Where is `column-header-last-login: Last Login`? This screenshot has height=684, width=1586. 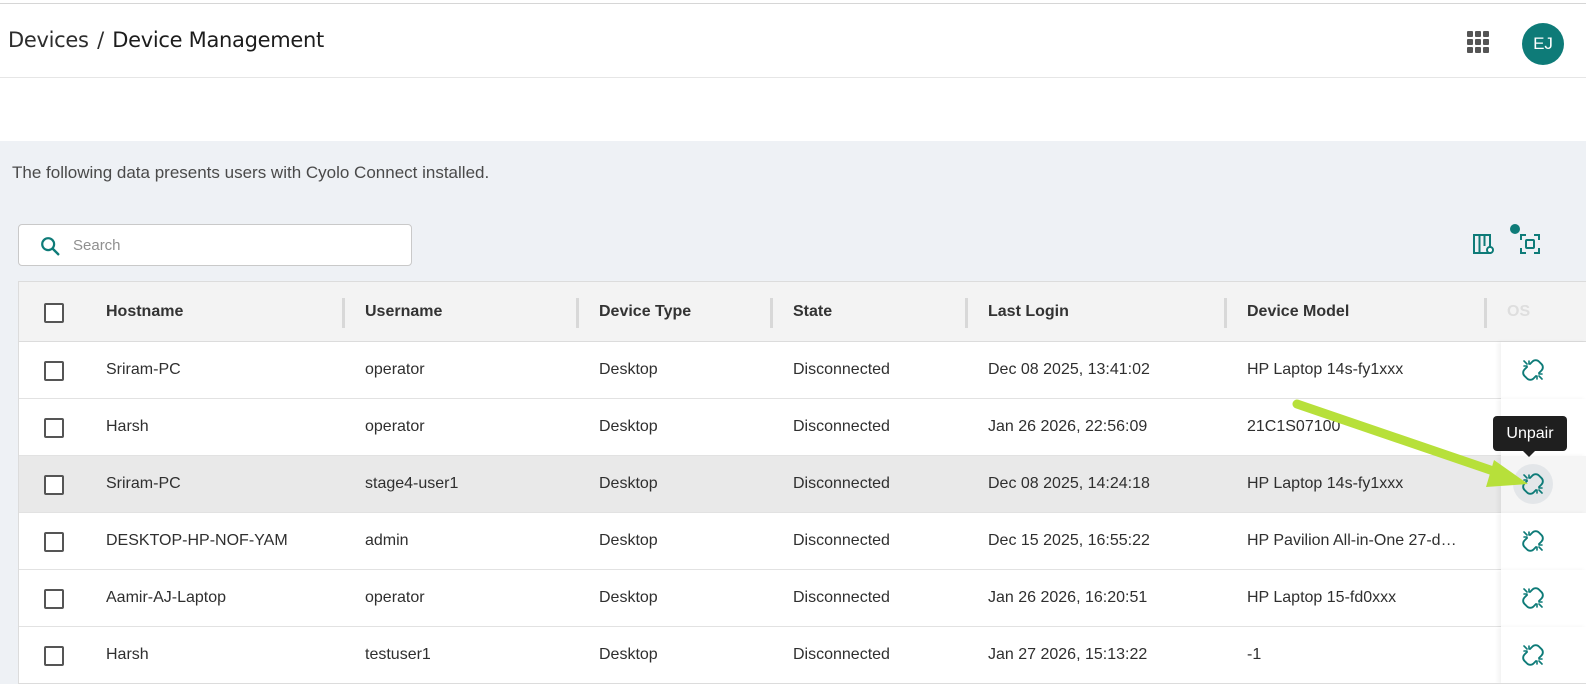 column-header-last-login: Last Login is located at coordinates (1028, 312).